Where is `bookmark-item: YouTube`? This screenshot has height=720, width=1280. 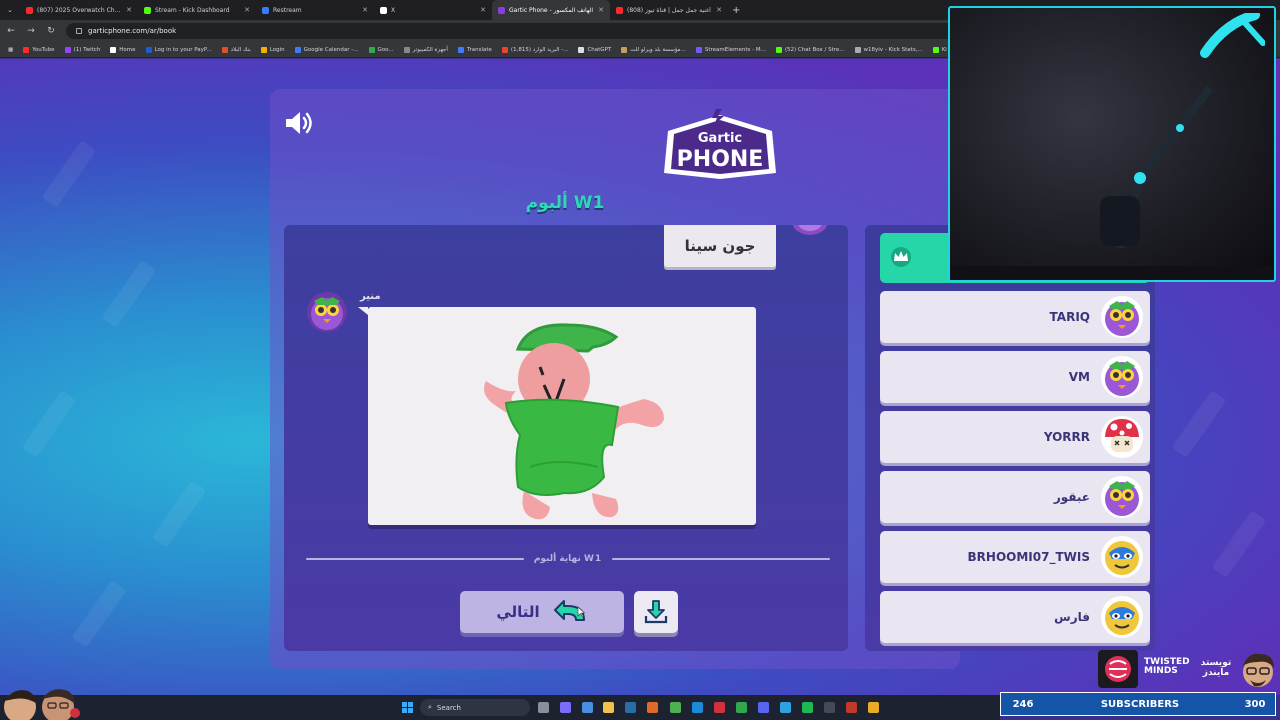
bookmark-item: YouTube is located at coordinates (39, 49).